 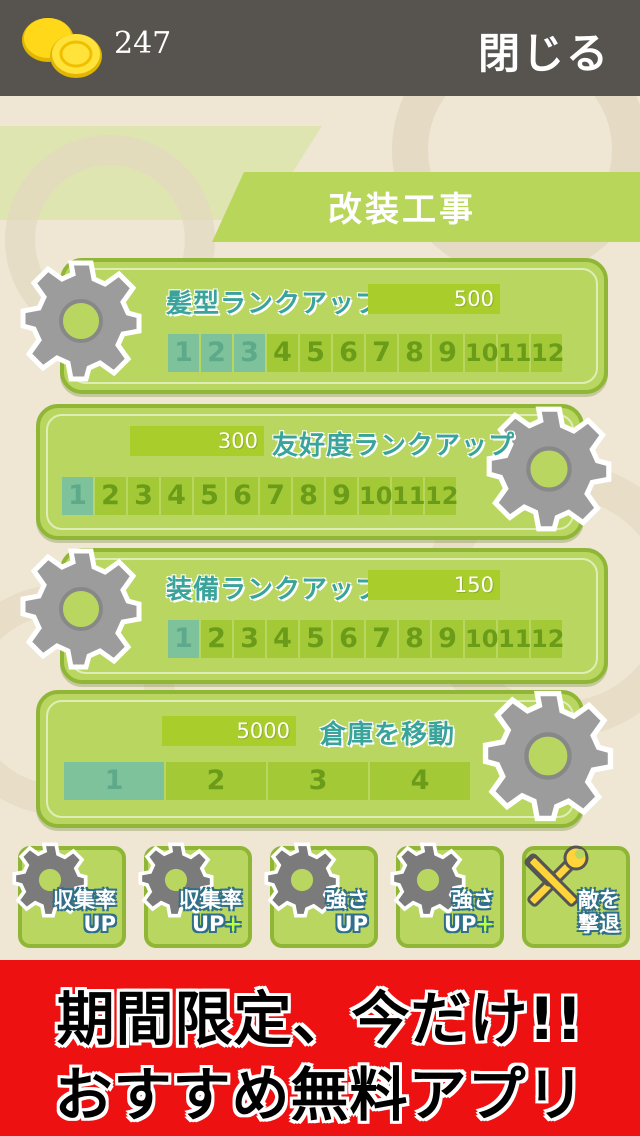 What do you see at coordinates (576, 896) in the screenshot?
I see `repel-enemy-button: 敵を 撃退` at bounding box center [576, 896].